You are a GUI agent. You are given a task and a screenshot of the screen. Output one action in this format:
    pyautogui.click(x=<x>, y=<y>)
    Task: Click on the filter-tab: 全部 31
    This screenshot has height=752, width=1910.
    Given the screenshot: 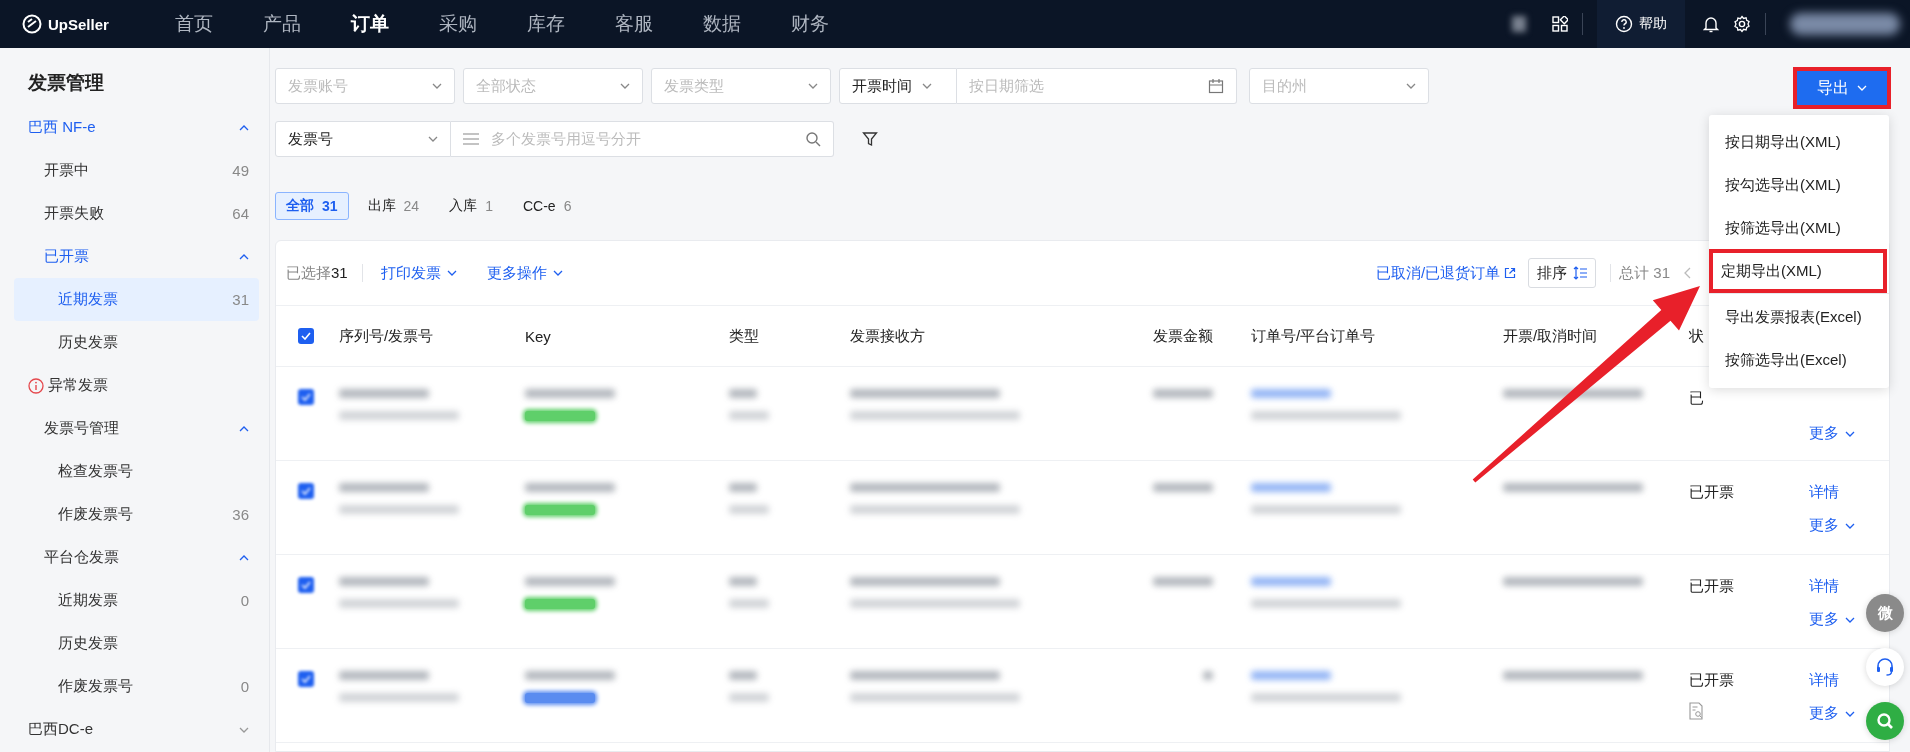 What is the action you would take?
    pyautogui.click(x=312, y=206)
    